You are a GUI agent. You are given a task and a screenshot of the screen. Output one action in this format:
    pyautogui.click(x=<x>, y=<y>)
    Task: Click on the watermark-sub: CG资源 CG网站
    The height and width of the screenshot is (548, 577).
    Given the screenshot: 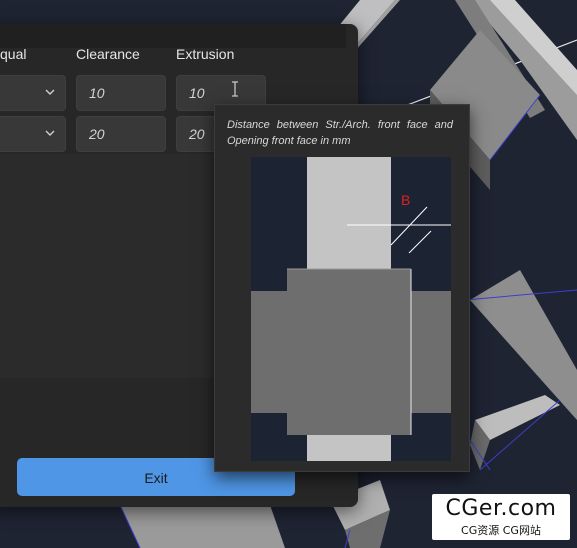 What is the action you would take?
    pyautogui.click(x=501, y=530)
    